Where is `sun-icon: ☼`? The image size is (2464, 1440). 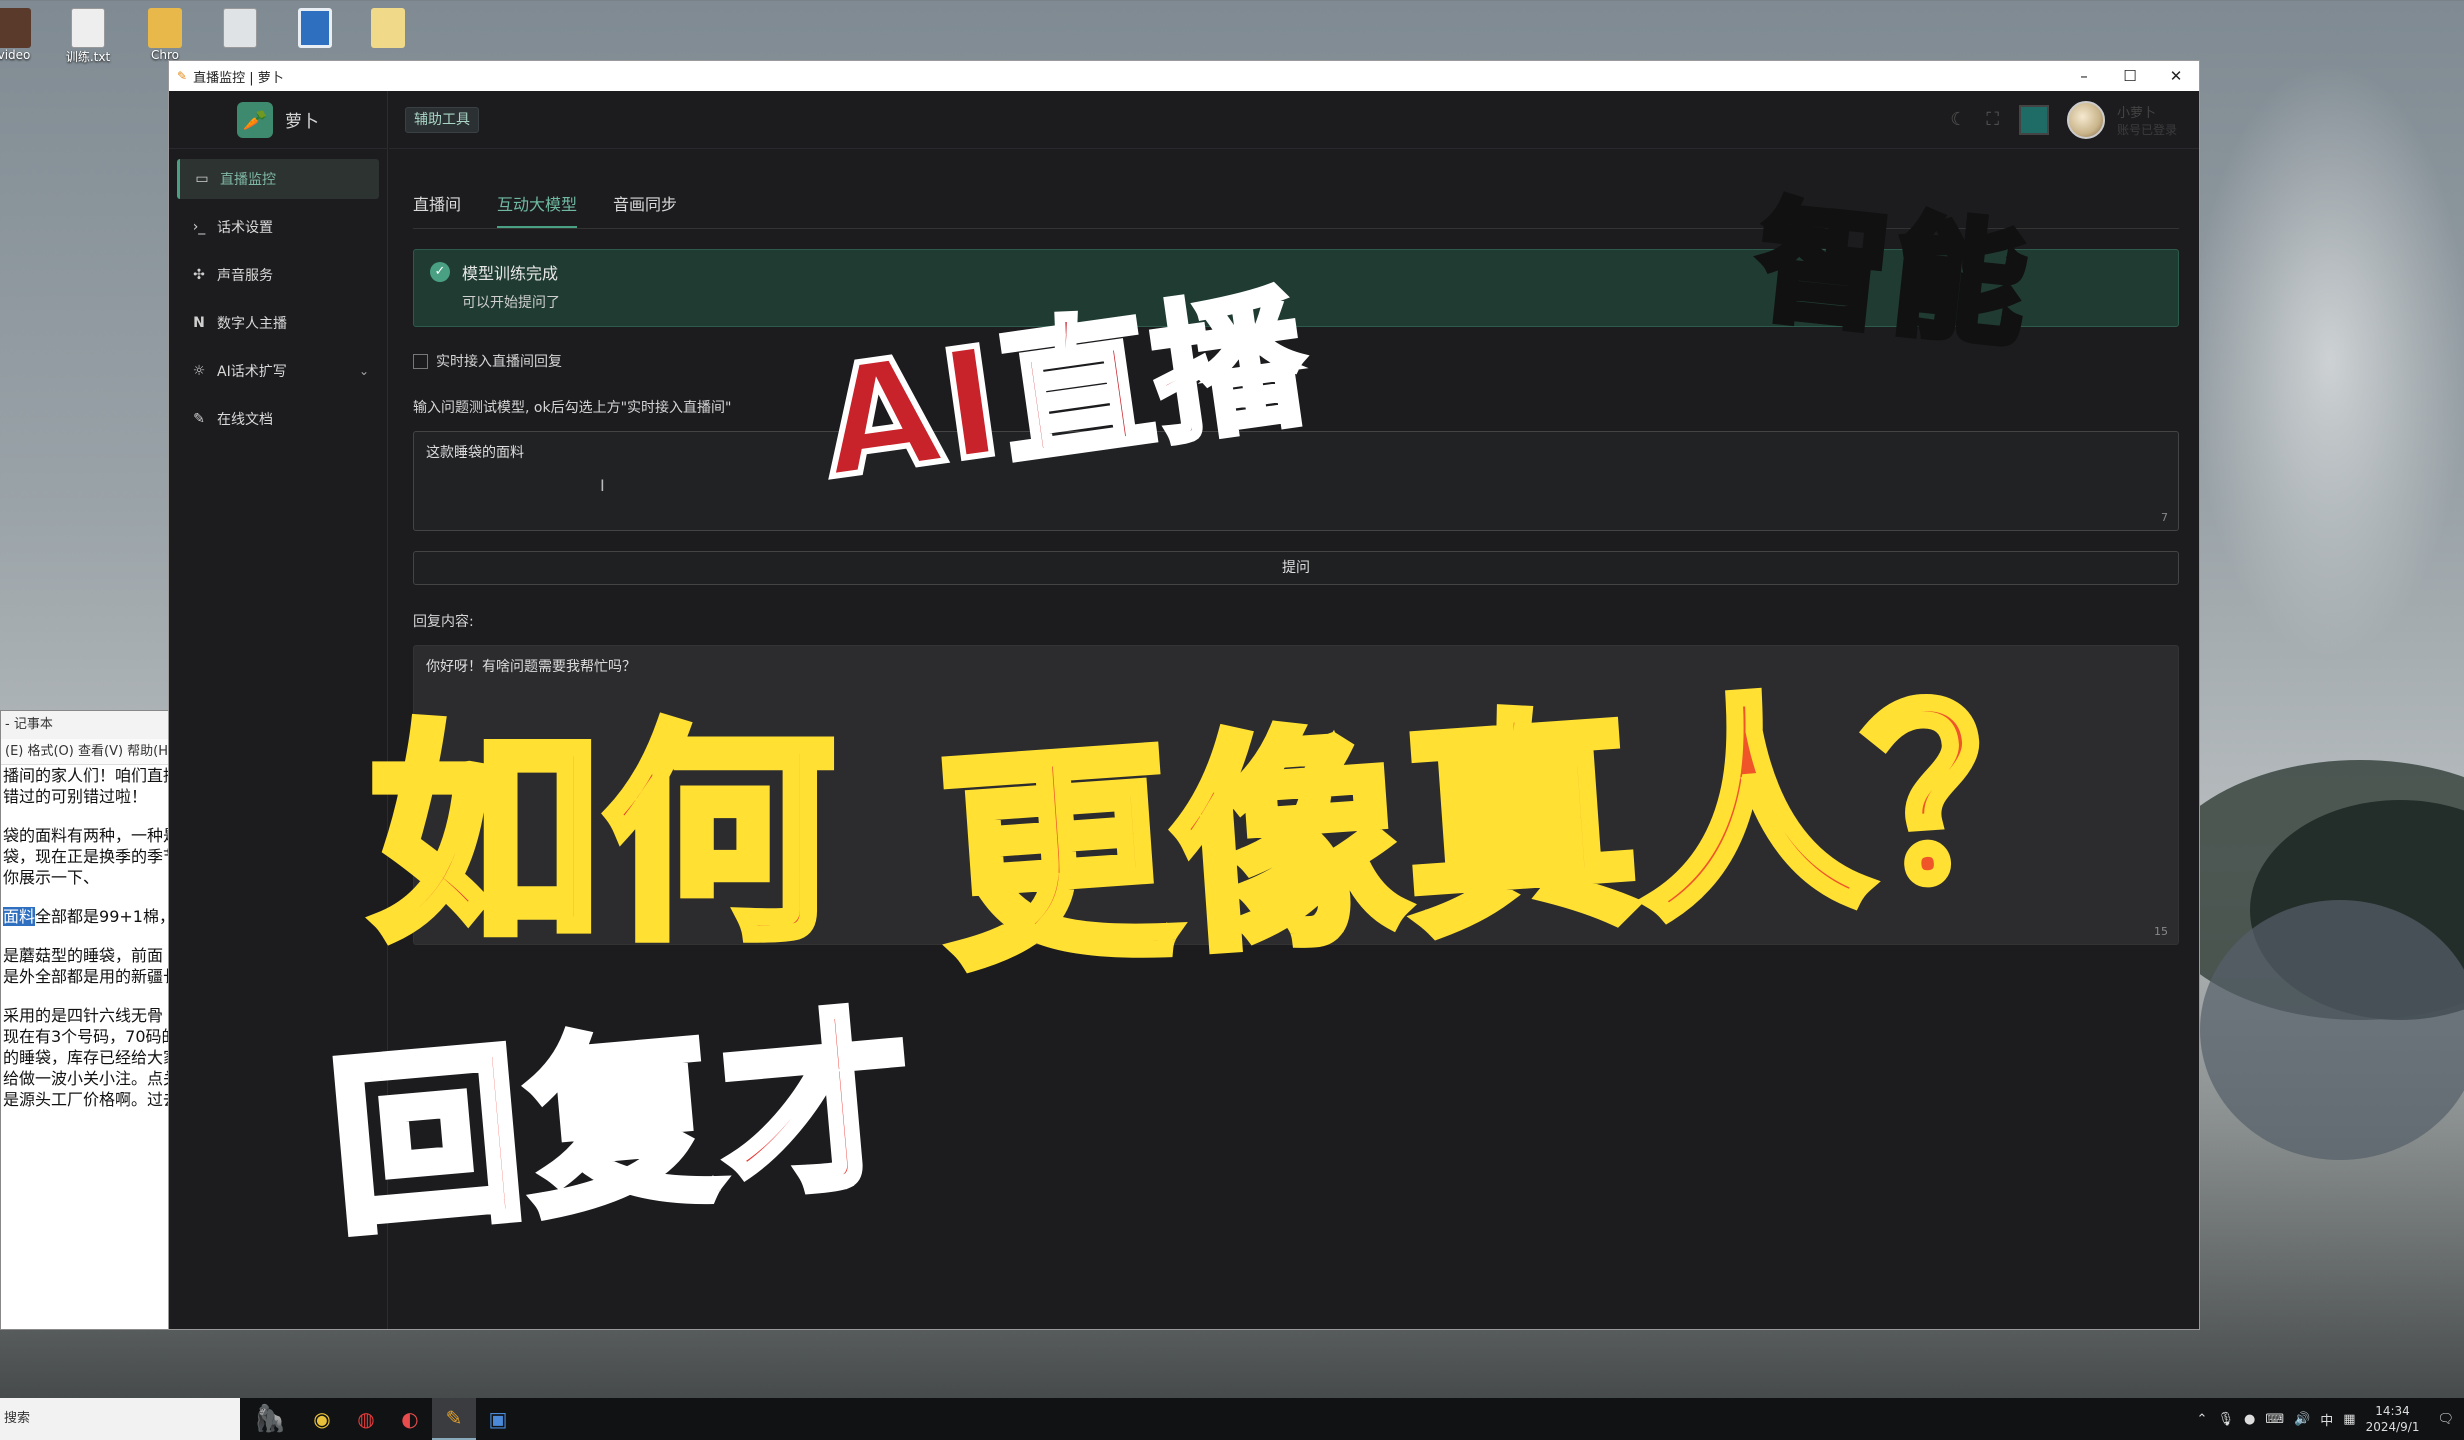
sun-icon: ☼ is located at coordinates (199, 371).